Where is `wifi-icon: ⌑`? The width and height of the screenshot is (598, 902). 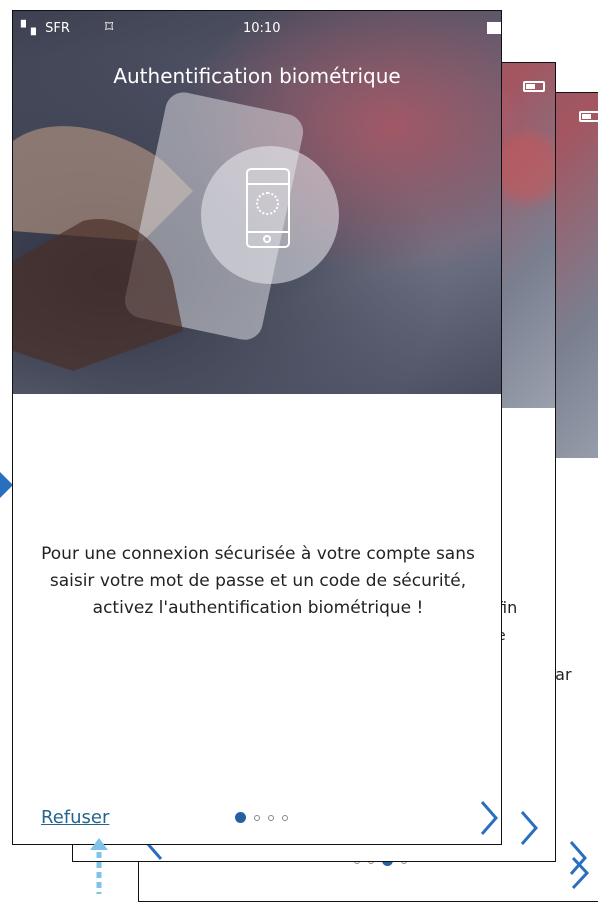 wifi-icon: ⌑ is located at coordinates (109, 26).